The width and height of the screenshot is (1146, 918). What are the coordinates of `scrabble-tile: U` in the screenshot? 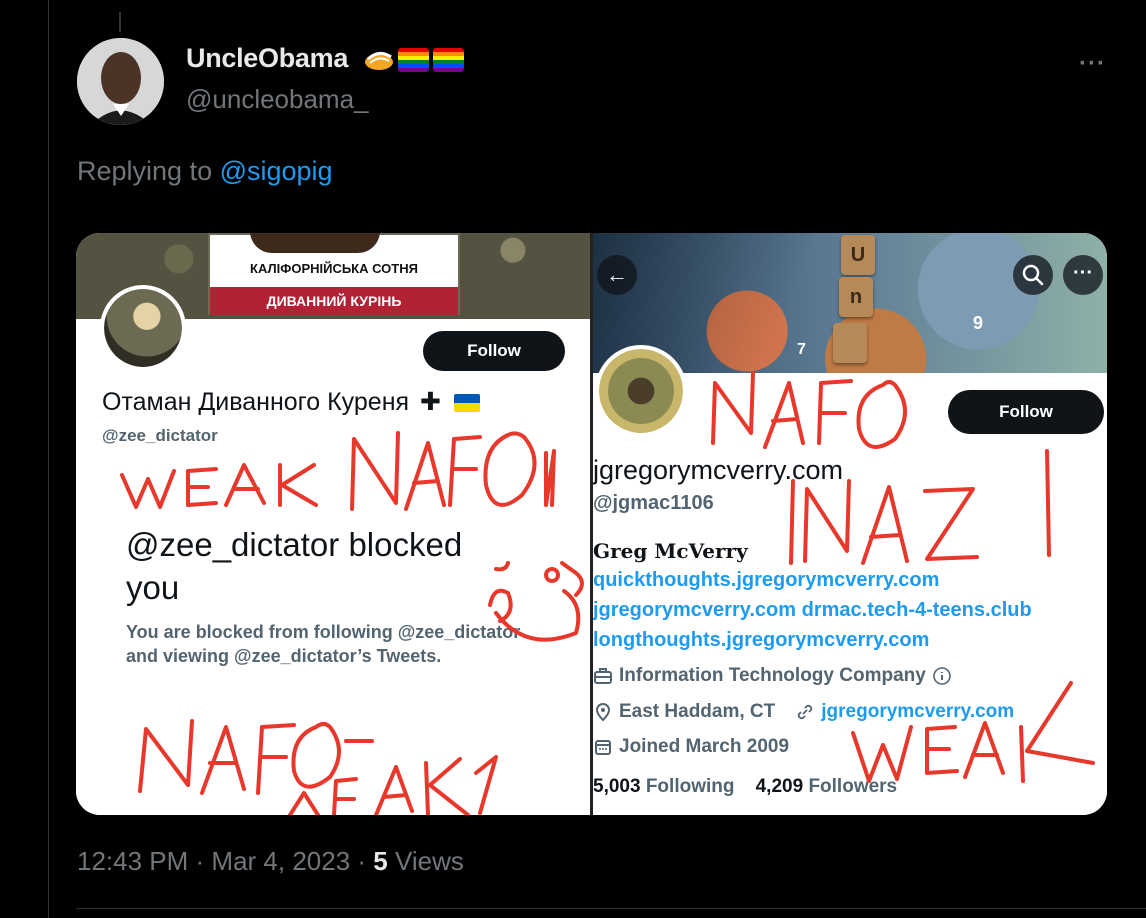 It's located at (858, 255).